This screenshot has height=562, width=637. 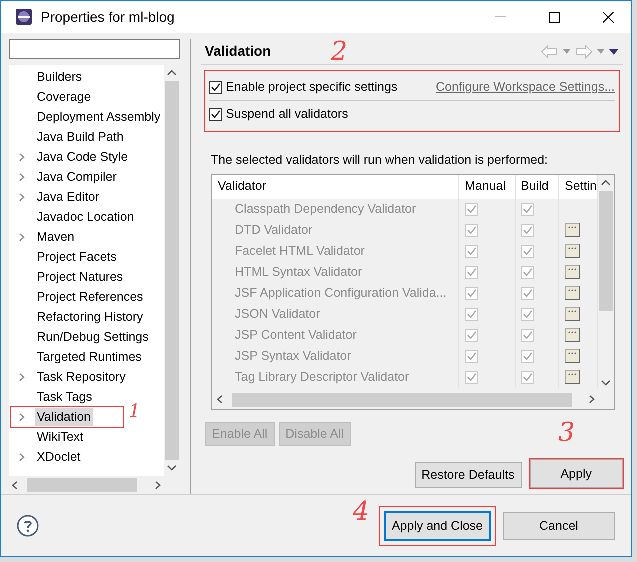 What do you see at coordinates (554, 17) in the screenshot?
I see `maximize-icon` at bounding box center [554, 17].